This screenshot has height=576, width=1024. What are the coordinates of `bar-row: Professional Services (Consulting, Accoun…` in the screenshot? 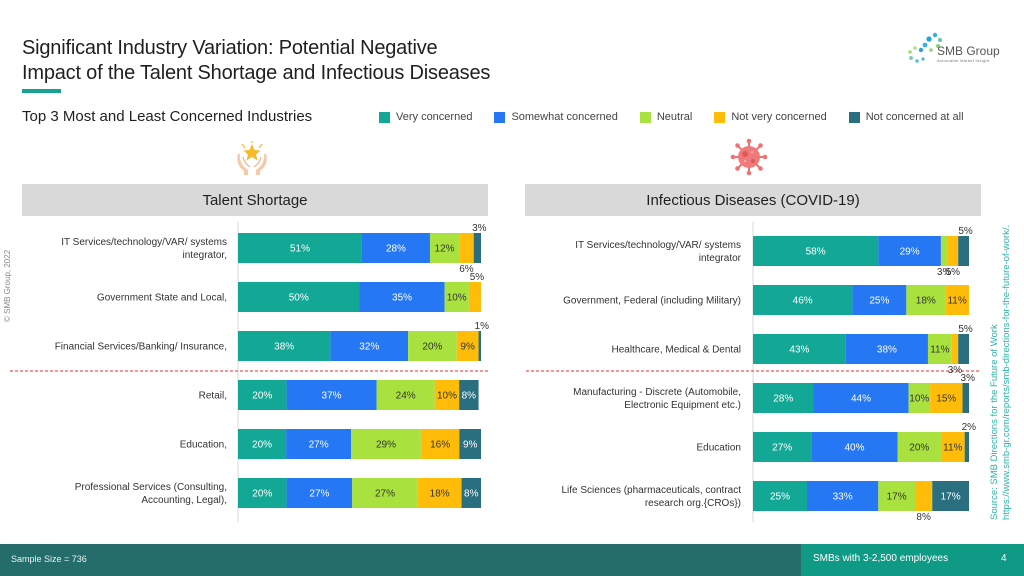 It's located at (278, 493).